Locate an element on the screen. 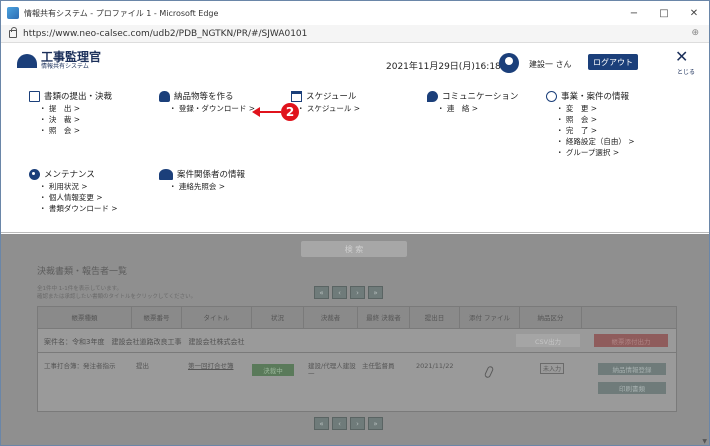 The image size is (710, 446). cell-title-link: 第一回打合せ簿 is located at coordinates (211, 366).